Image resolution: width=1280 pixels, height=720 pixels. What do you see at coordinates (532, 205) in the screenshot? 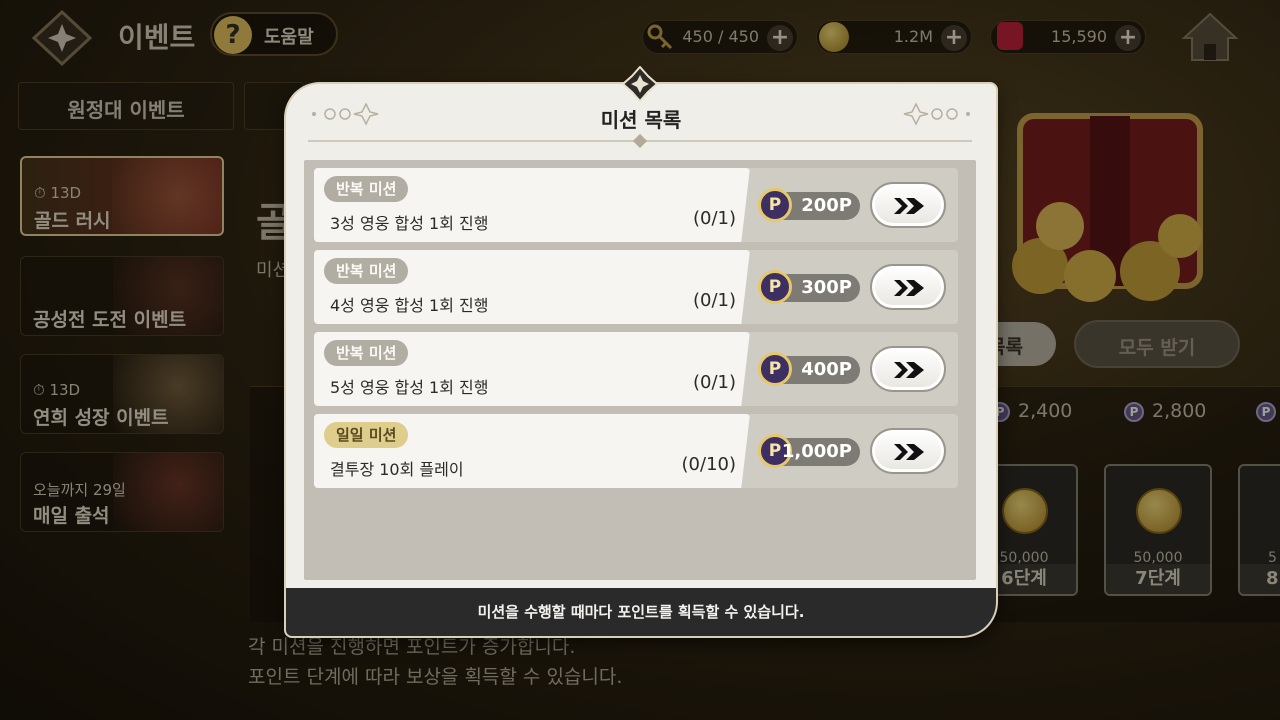
I see `mission-body: 반복 미션 3성 영웅 합성 1회 진행 (0/1)` at bounding box center [532, 205].